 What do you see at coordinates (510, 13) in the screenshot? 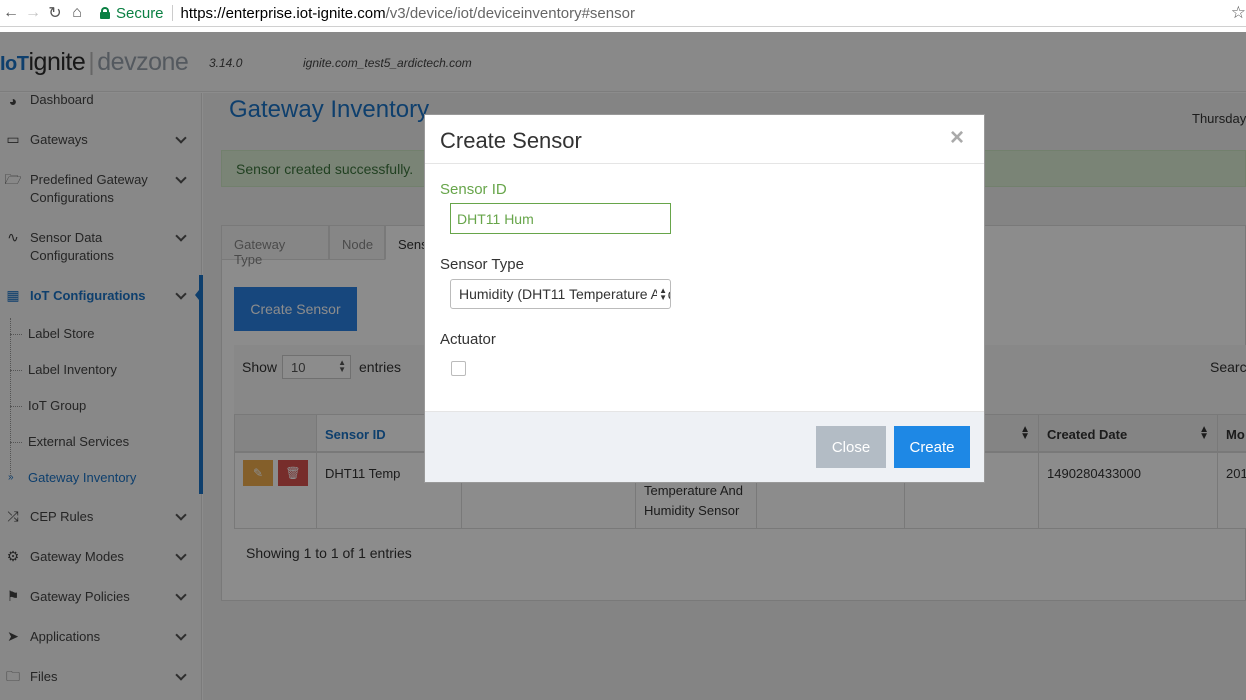
I see `url-path: /v3/device/iot/deviceinventory#sensor` at bounding box center [510, 13].